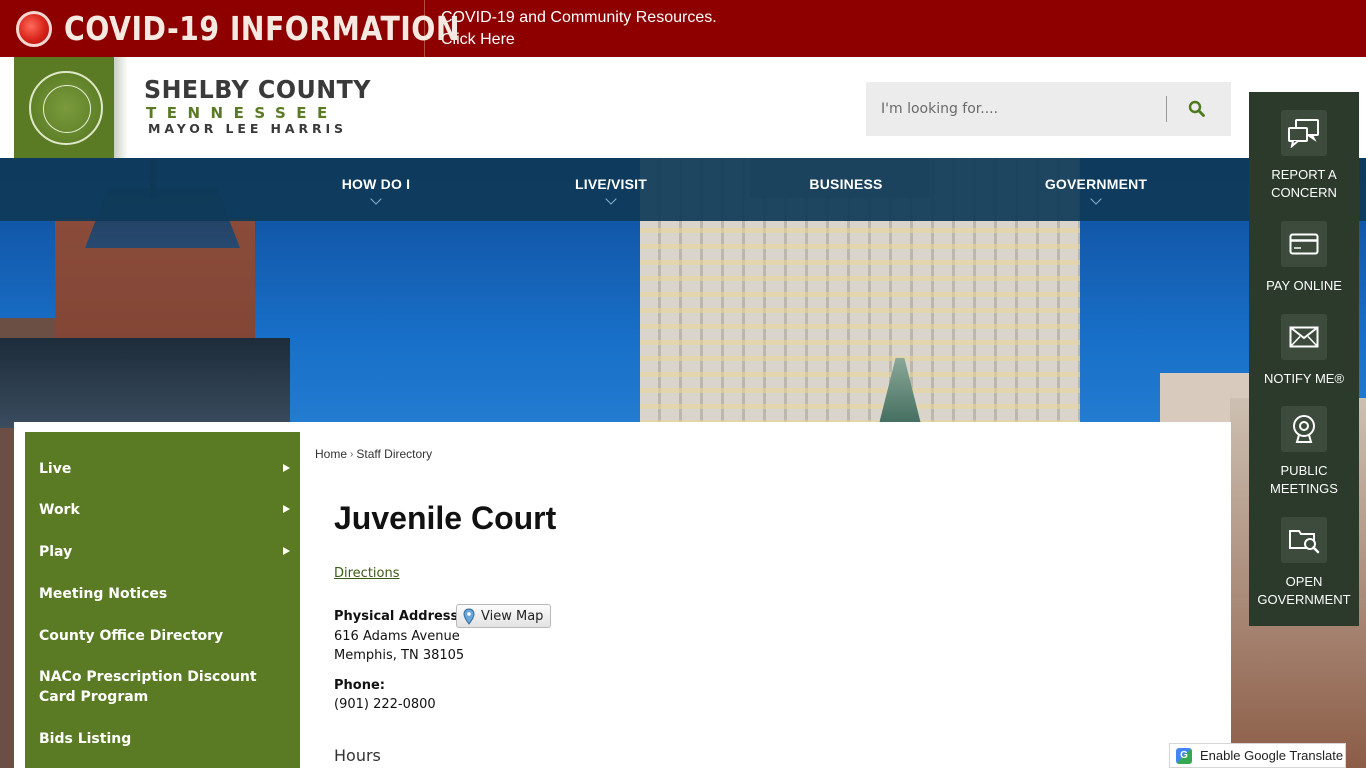 The width and height of the screenshot is (1366, 768). I want to click on search-input, so click(1016, 109).